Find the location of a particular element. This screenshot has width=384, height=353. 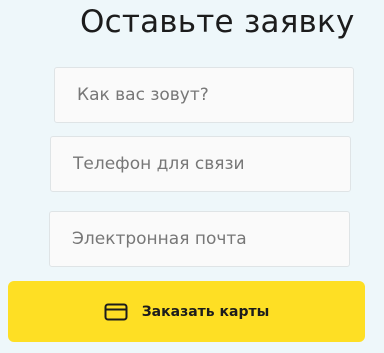

name-input is located at coordinates (204, 95).